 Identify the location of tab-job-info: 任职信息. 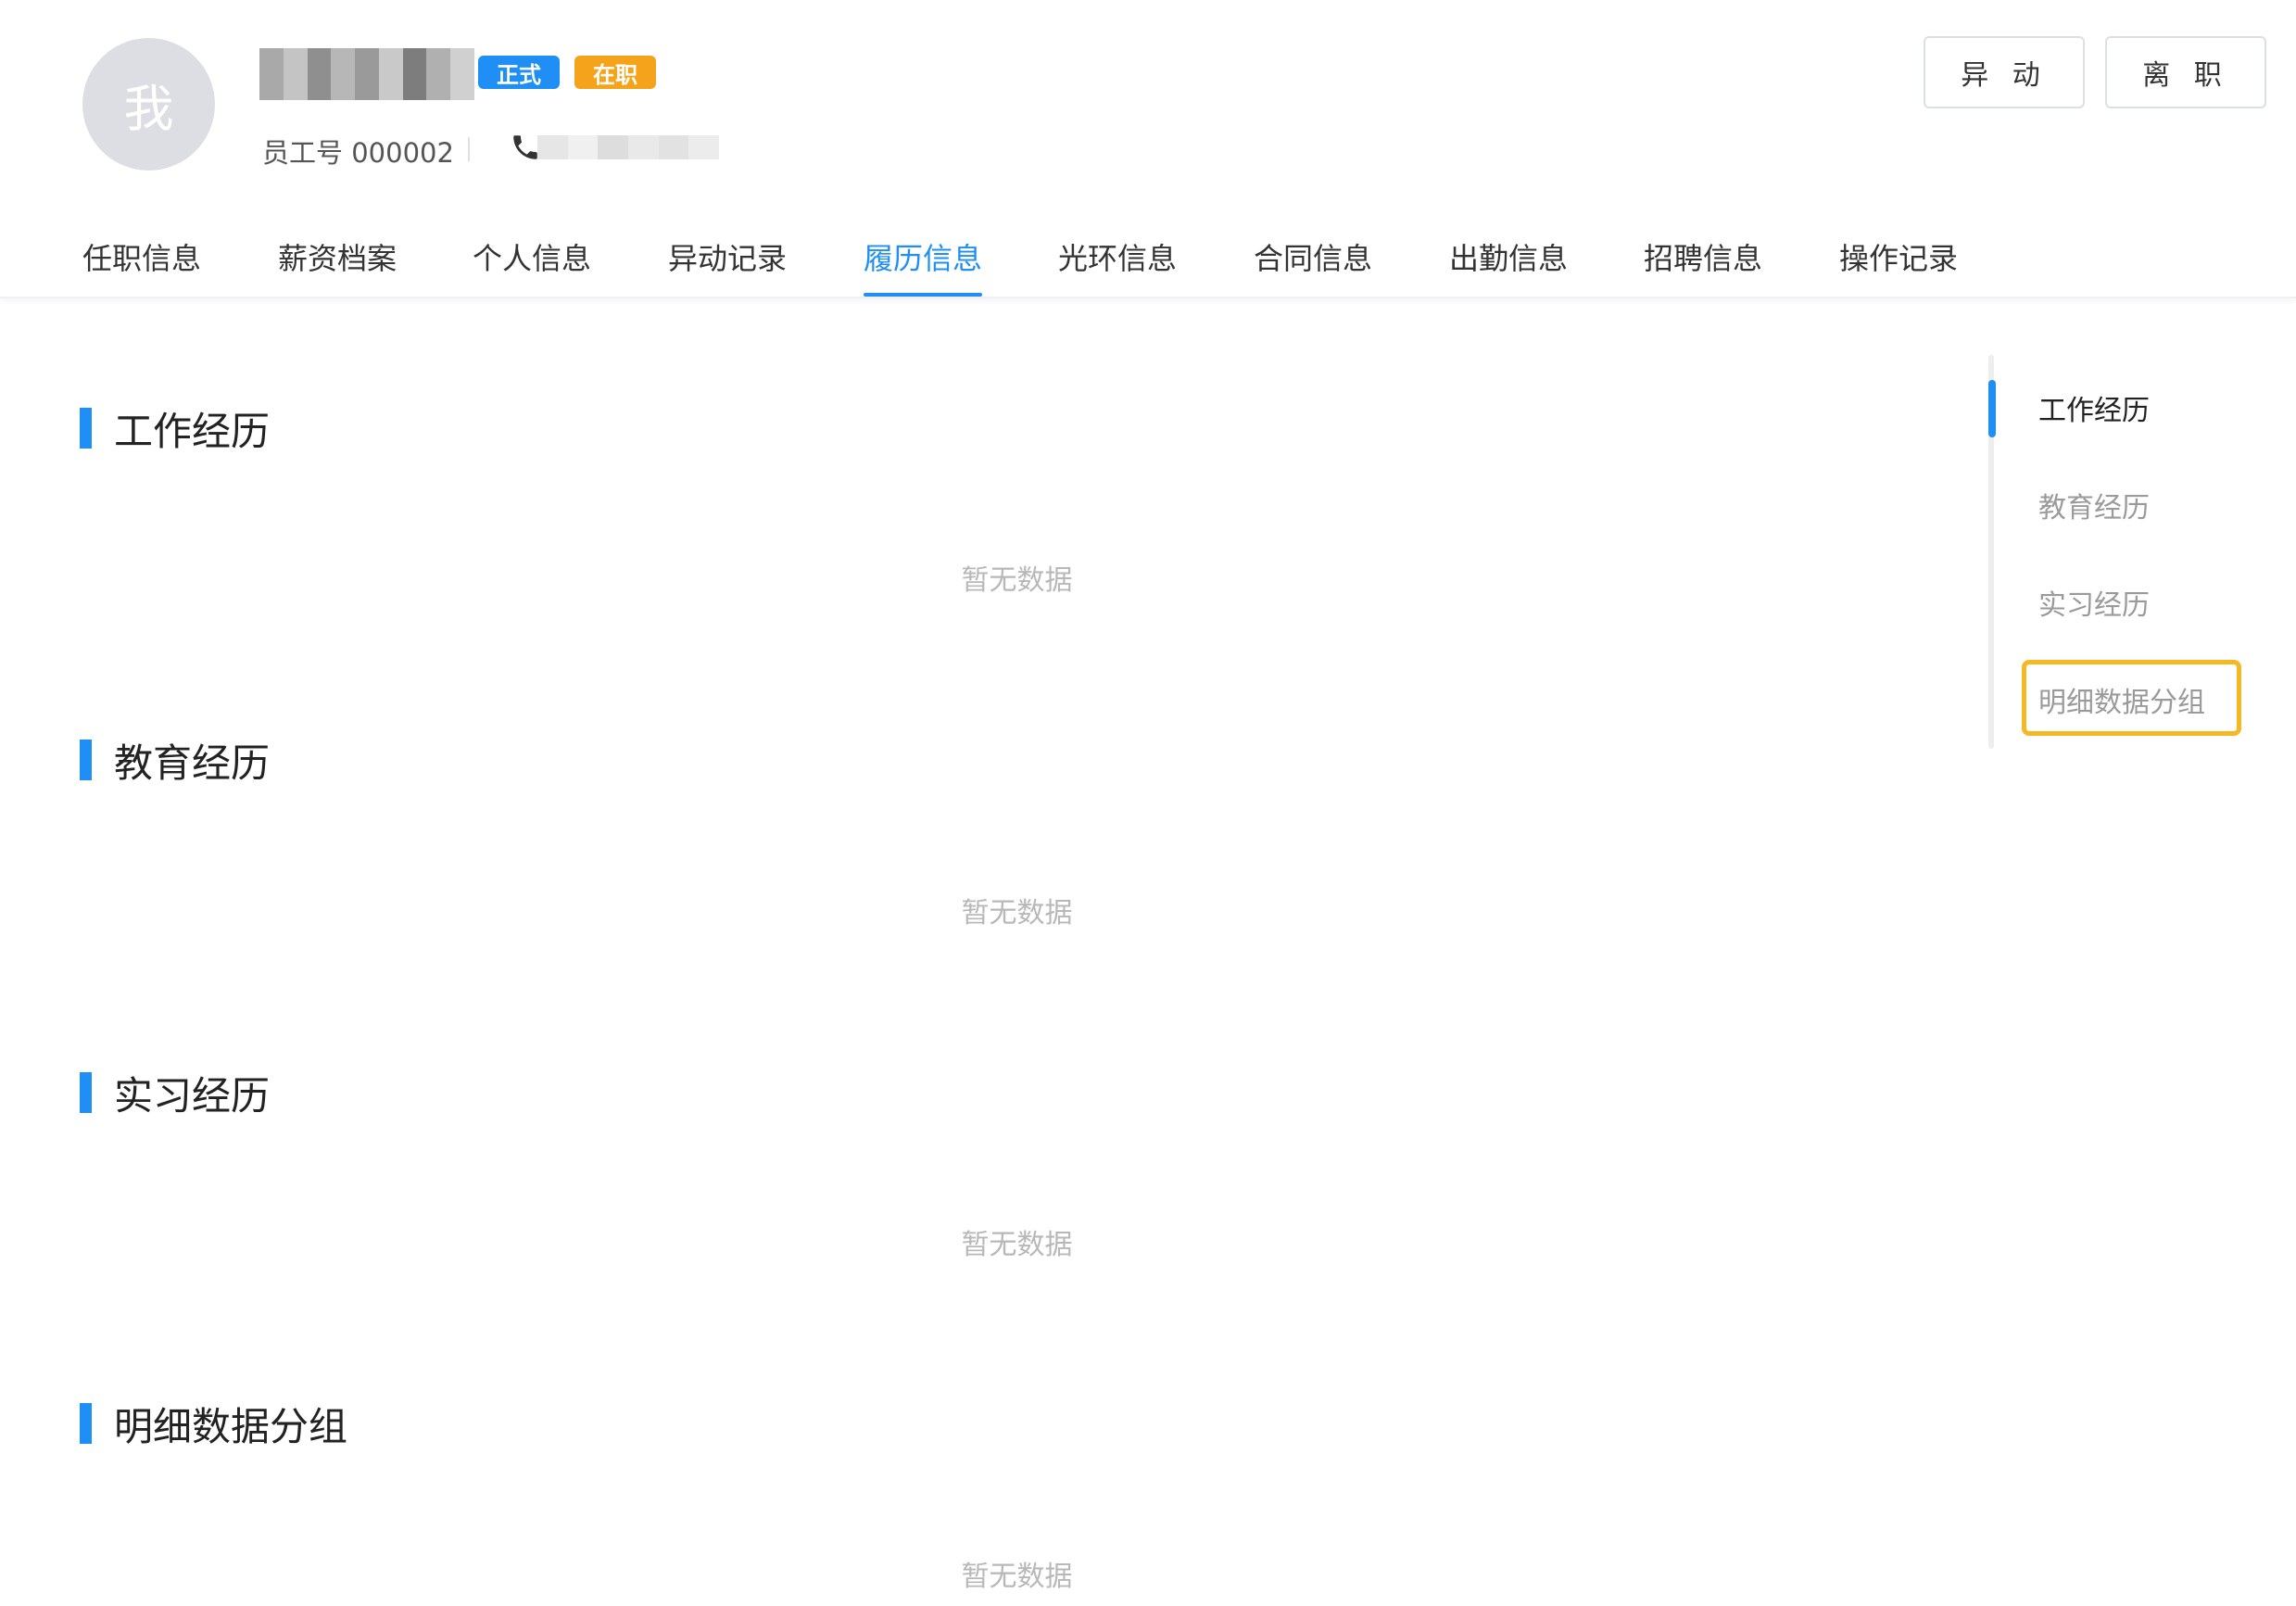
(141, 266).